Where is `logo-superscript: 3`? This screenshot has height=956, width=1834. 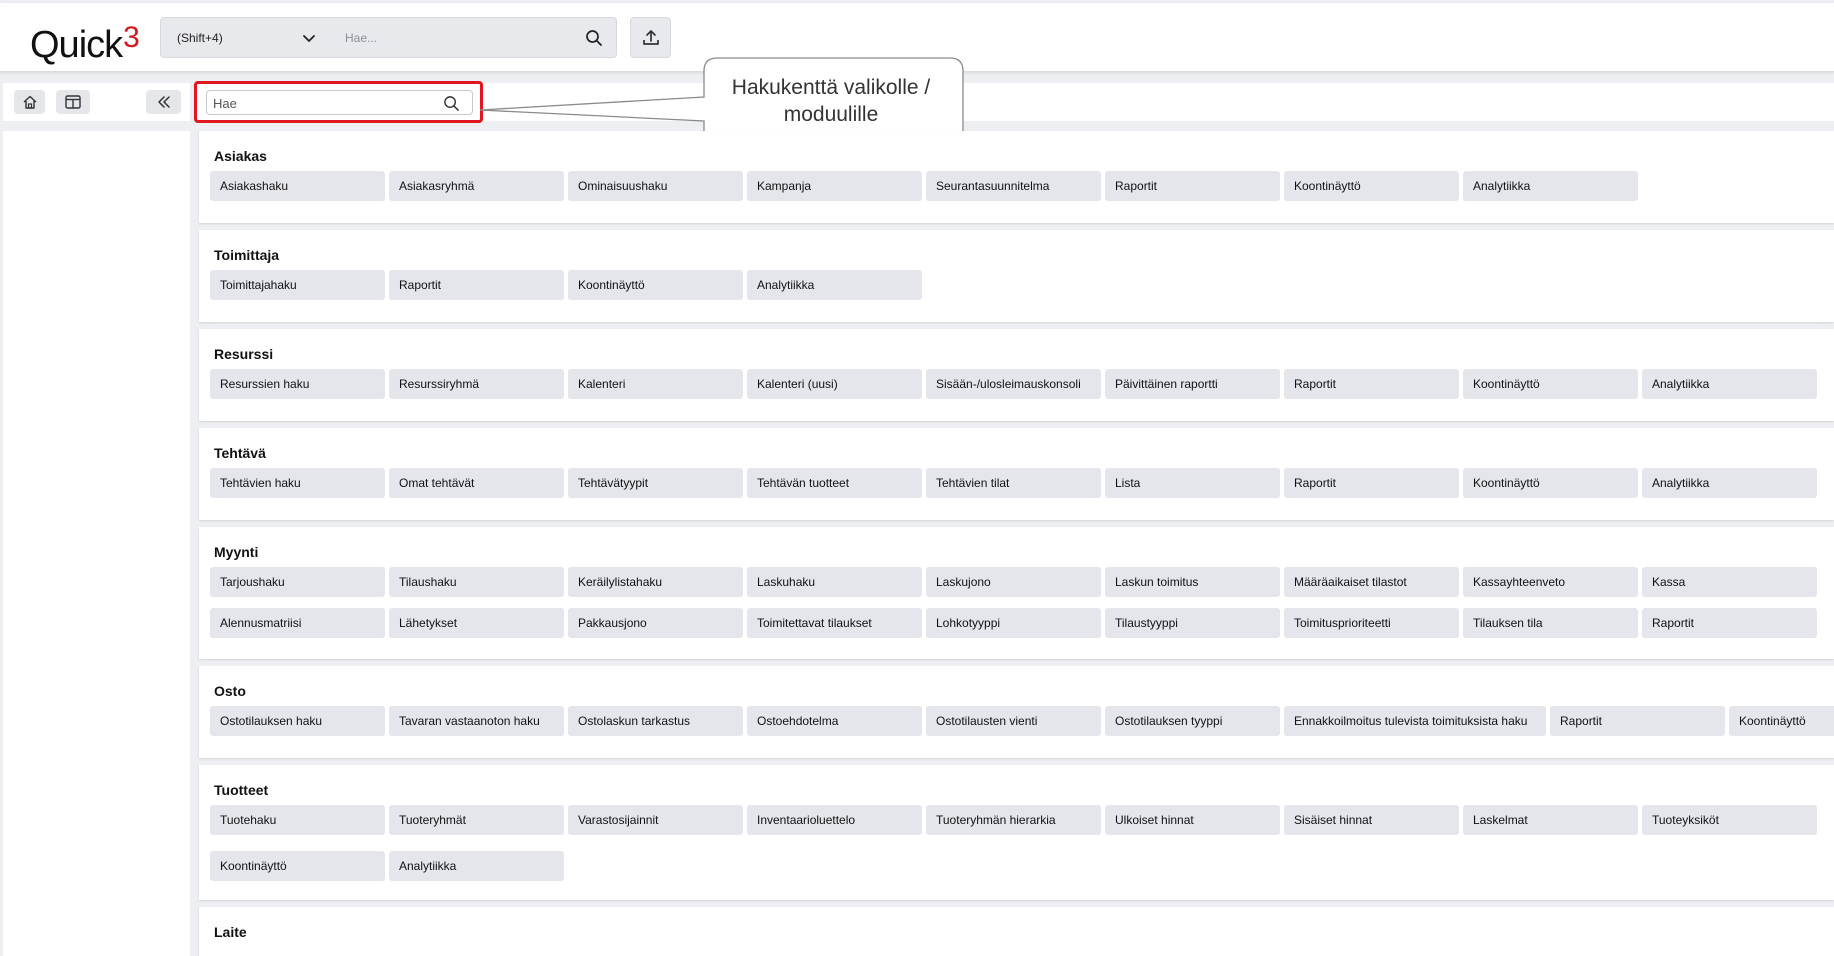 logo-superscript: 3 is located at coordinates (131, 37).